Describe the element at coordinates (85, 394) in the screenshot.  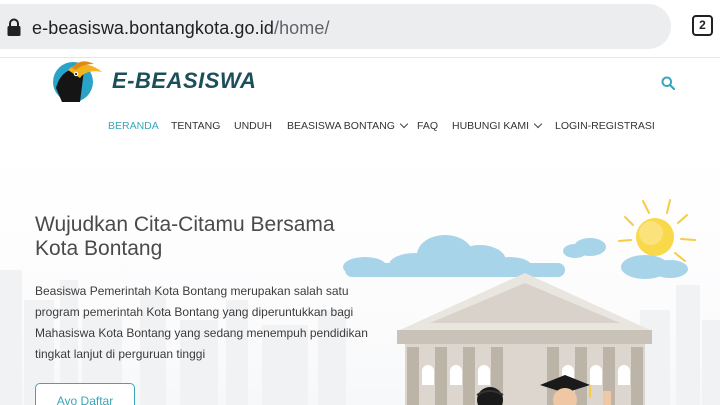
I see `register-button: Ayo Daftar` at that location.